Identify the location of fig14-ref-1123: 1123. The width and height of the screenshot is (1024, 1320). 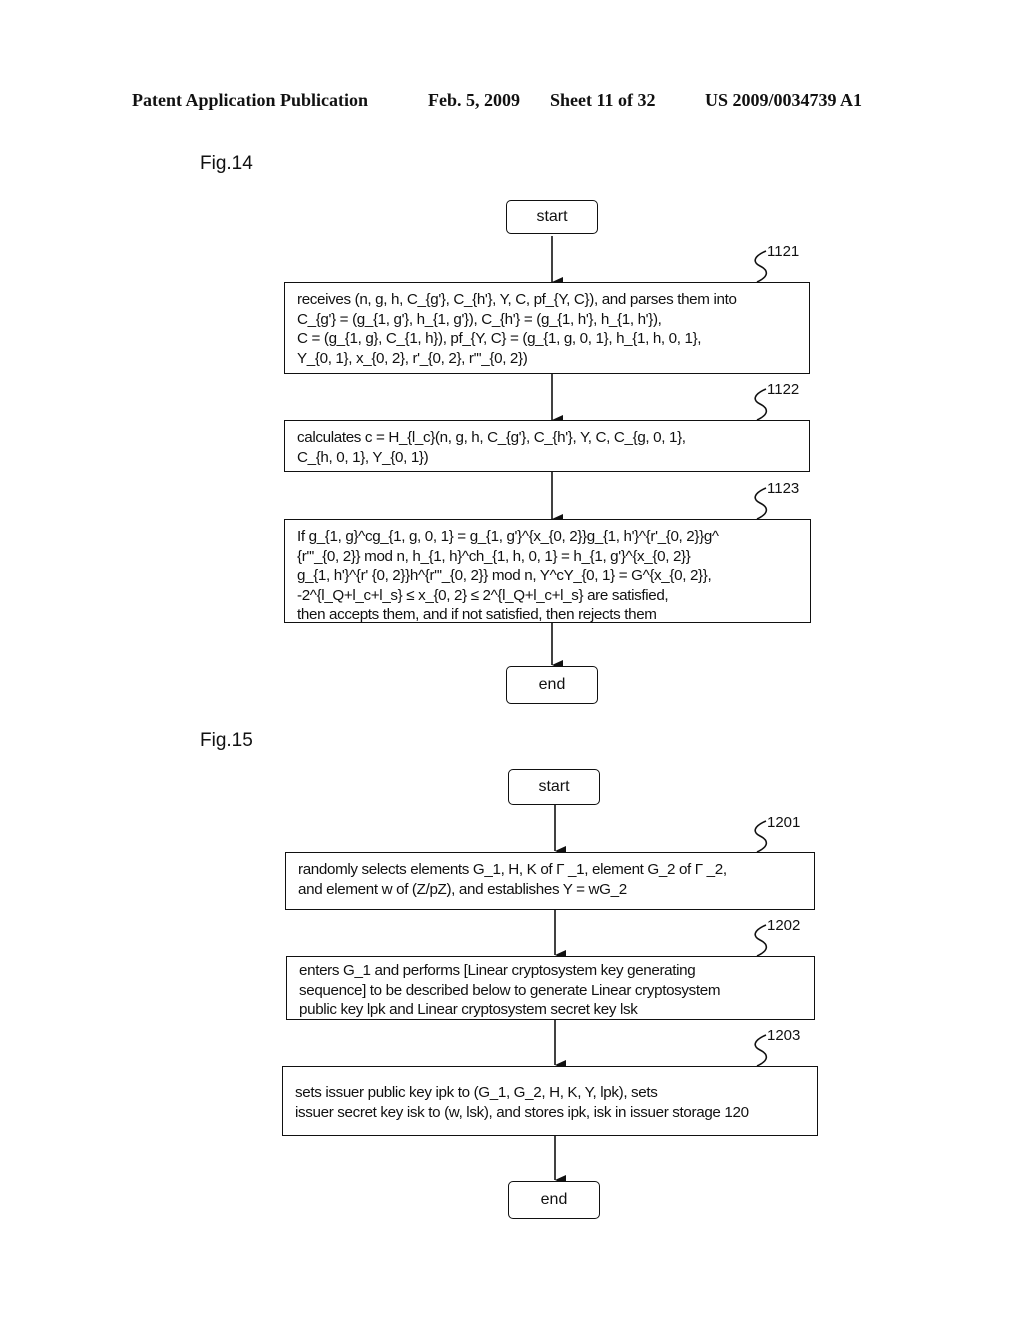
(783, 488).